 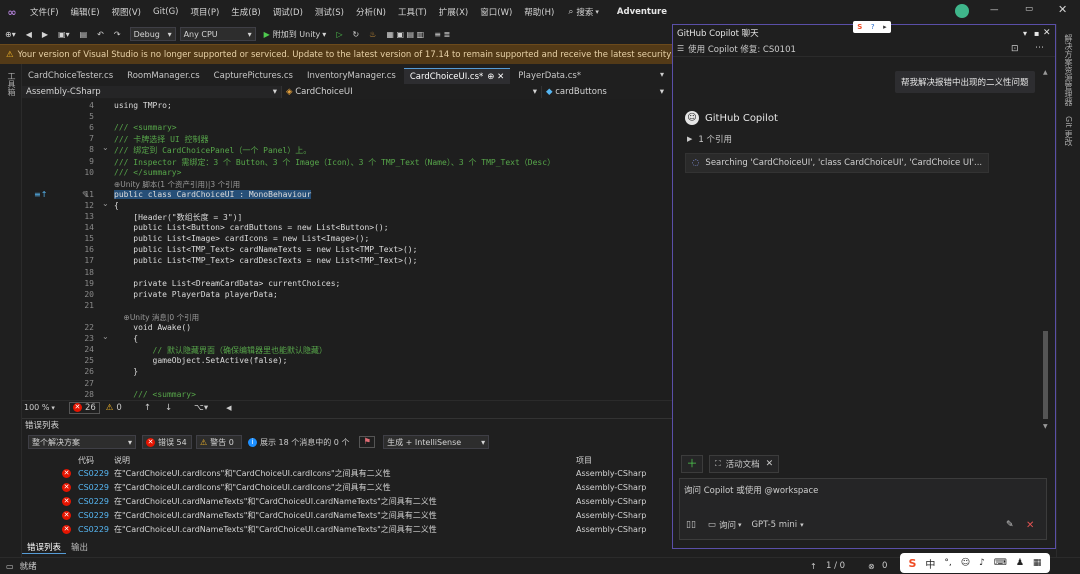 I want to click on config-select: Debug ▾, so click(x=152, y=34).